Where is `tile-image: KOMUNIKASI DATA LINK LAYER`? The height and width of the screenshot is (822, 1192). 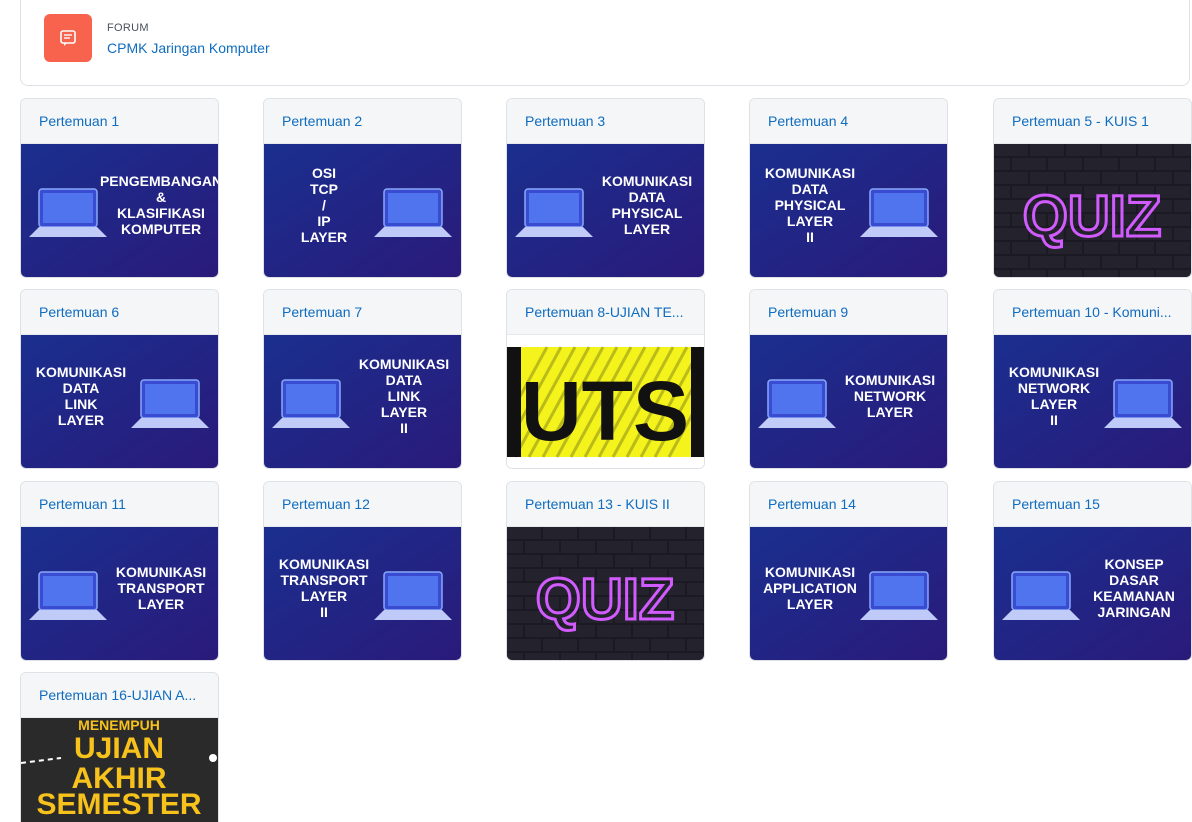 tile-image: KOMUNIKASI DATA LINK LAYER is located at coordinates (119, 401).